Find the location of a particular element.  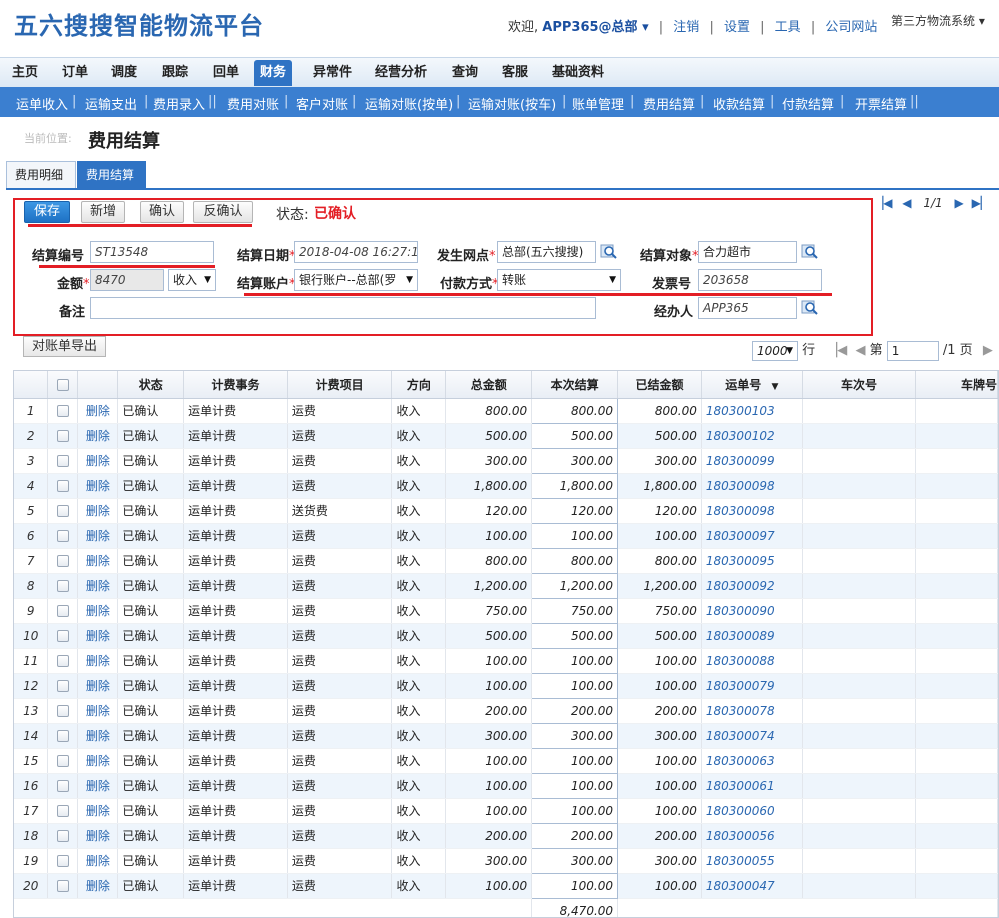

prev-page-icon: ◀ is located at coordinates (860, 350).